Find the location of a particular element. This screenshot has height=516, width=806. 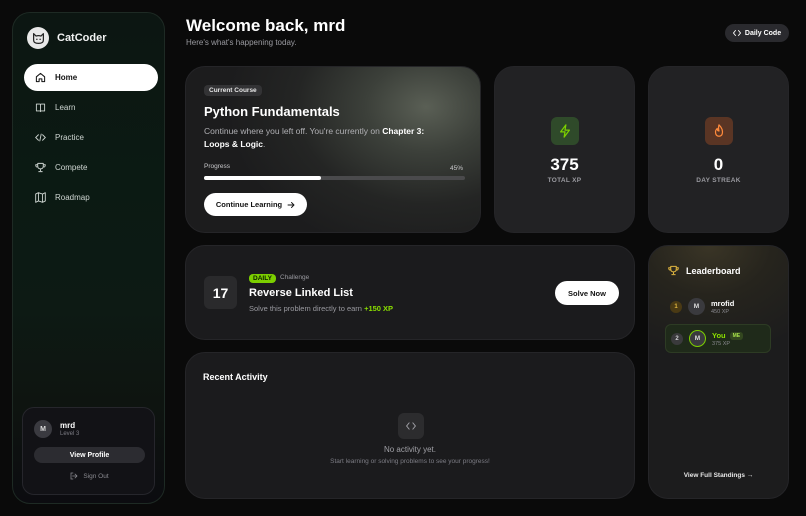

user-card: M mrd Level 3 View Profile Sign Out is located at coordinates (88, 451).